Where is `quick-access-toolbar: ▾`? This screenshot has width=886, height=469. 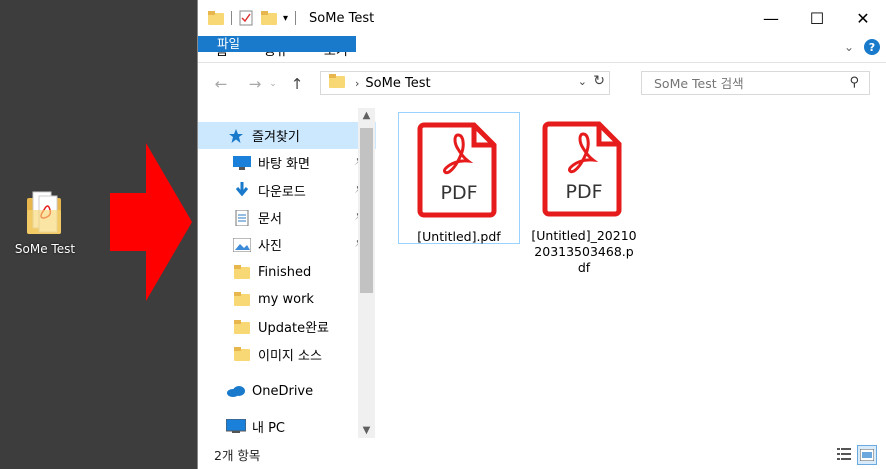 quick-access-toolbar: ▾ is located at coordinates (255, 18).